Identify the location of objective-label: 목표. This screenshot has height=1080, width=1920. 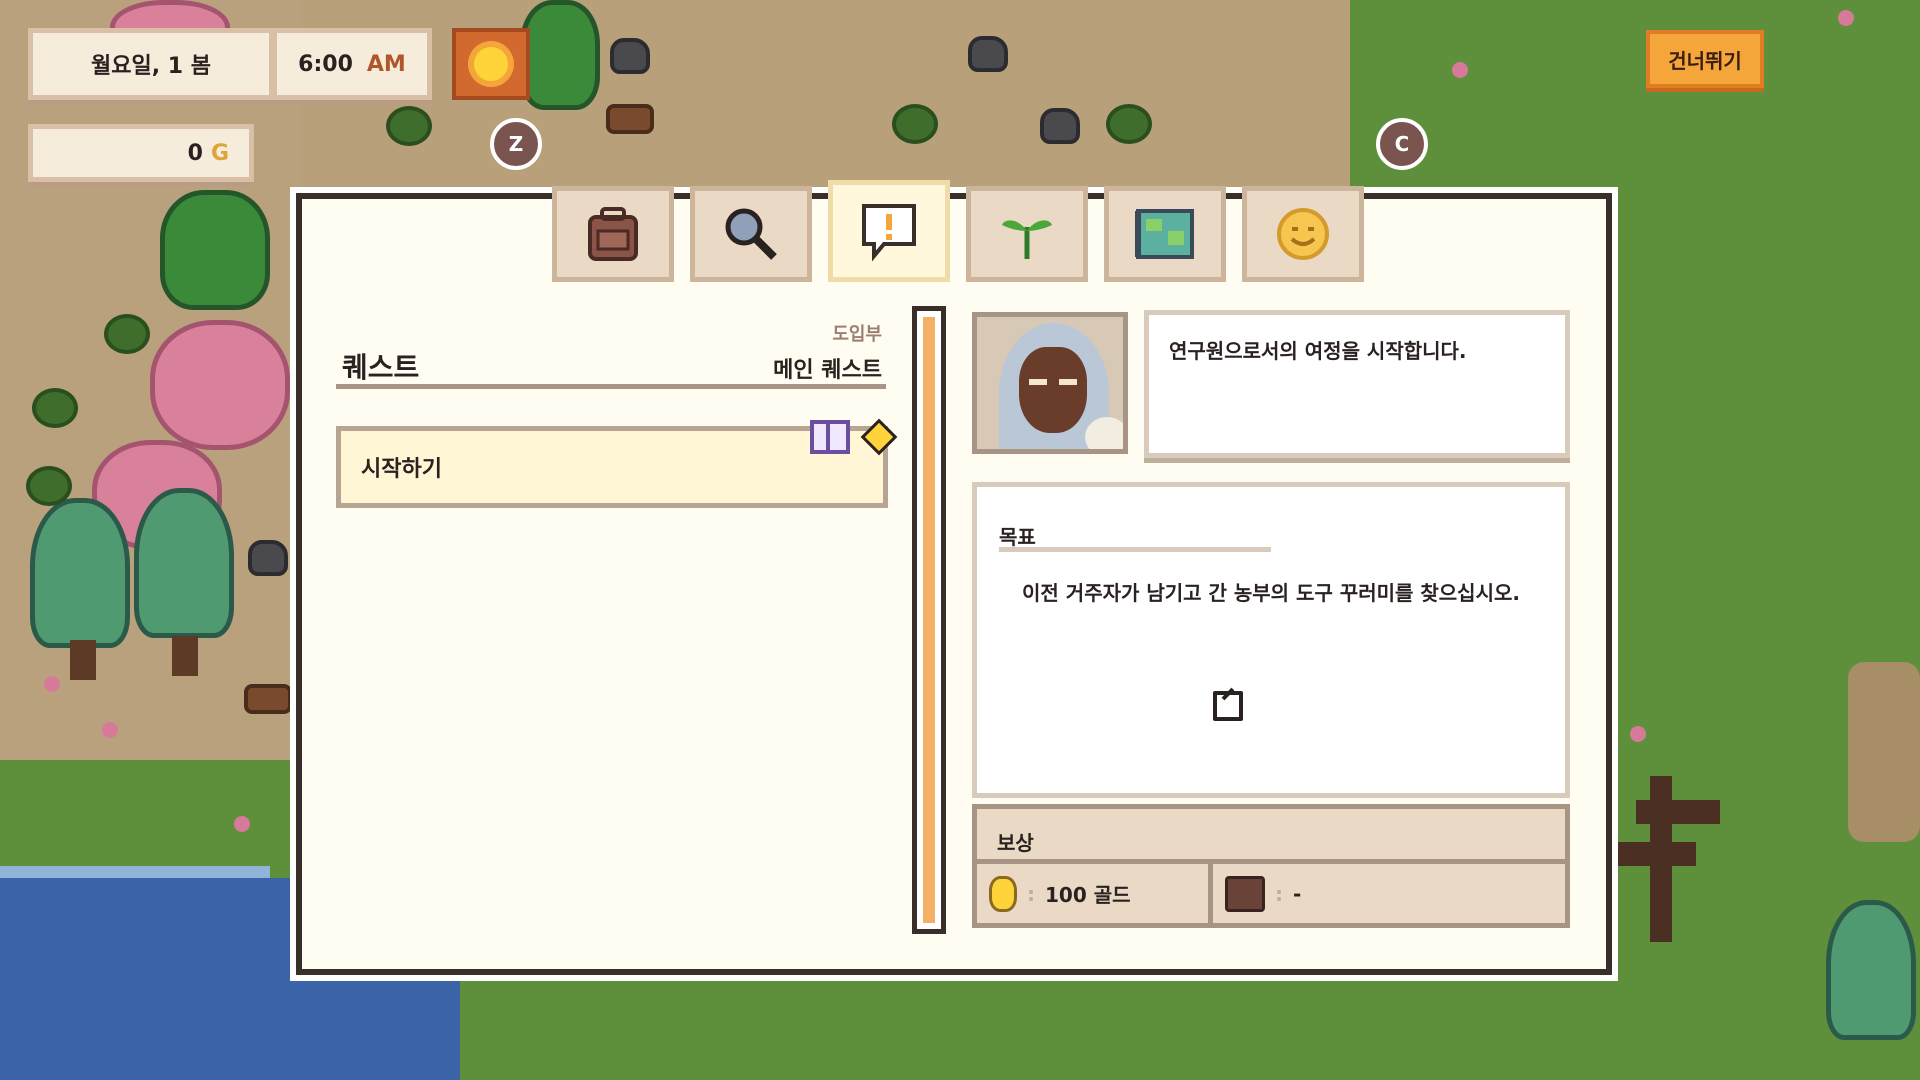
(1017, 537).